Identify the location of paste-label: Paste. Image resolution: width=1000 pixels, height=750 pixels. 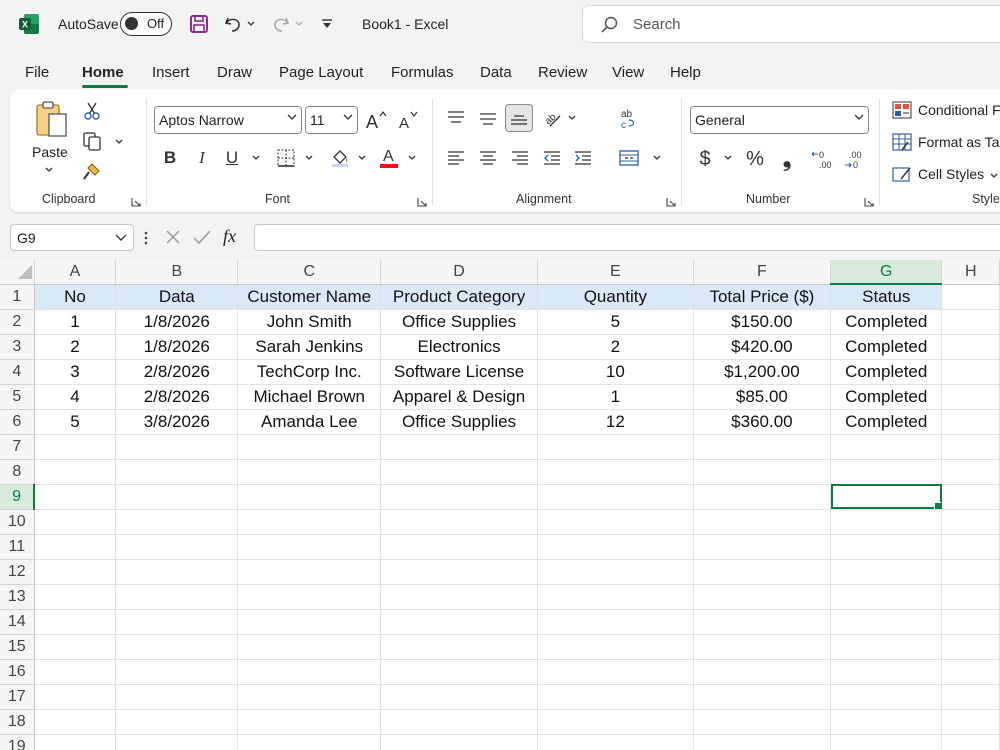
(50, 152).